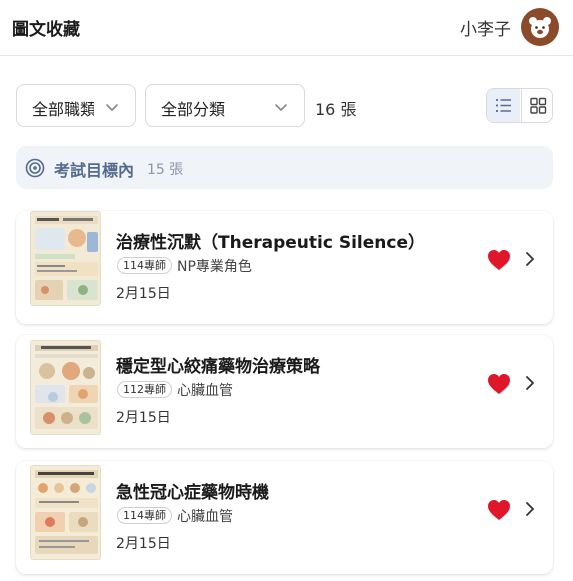 Image resolution: width=573 pixels, height=581 pixels. I want to click on list-icon, so click(503, 105).